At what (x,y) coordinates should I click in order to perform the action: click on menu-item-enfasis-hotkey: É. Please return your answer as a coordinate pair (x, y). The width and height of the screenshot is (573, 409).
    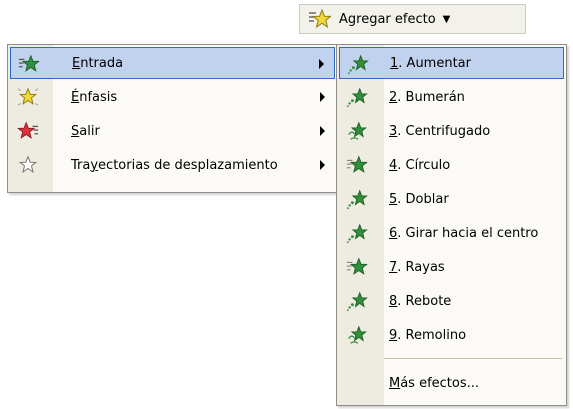
    Looking at the image, I should click on (75, 97).